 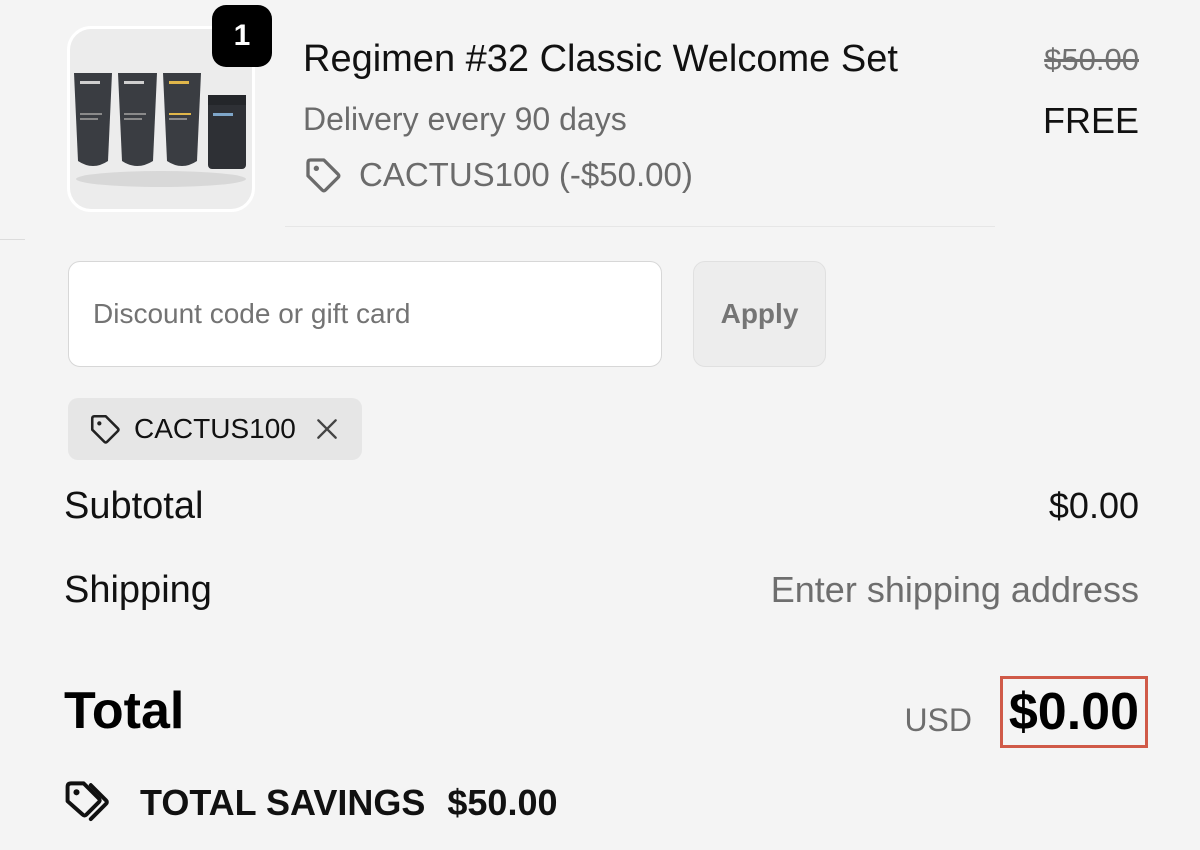 I want to click on remove-discount-button, so click(x=327, y=429).